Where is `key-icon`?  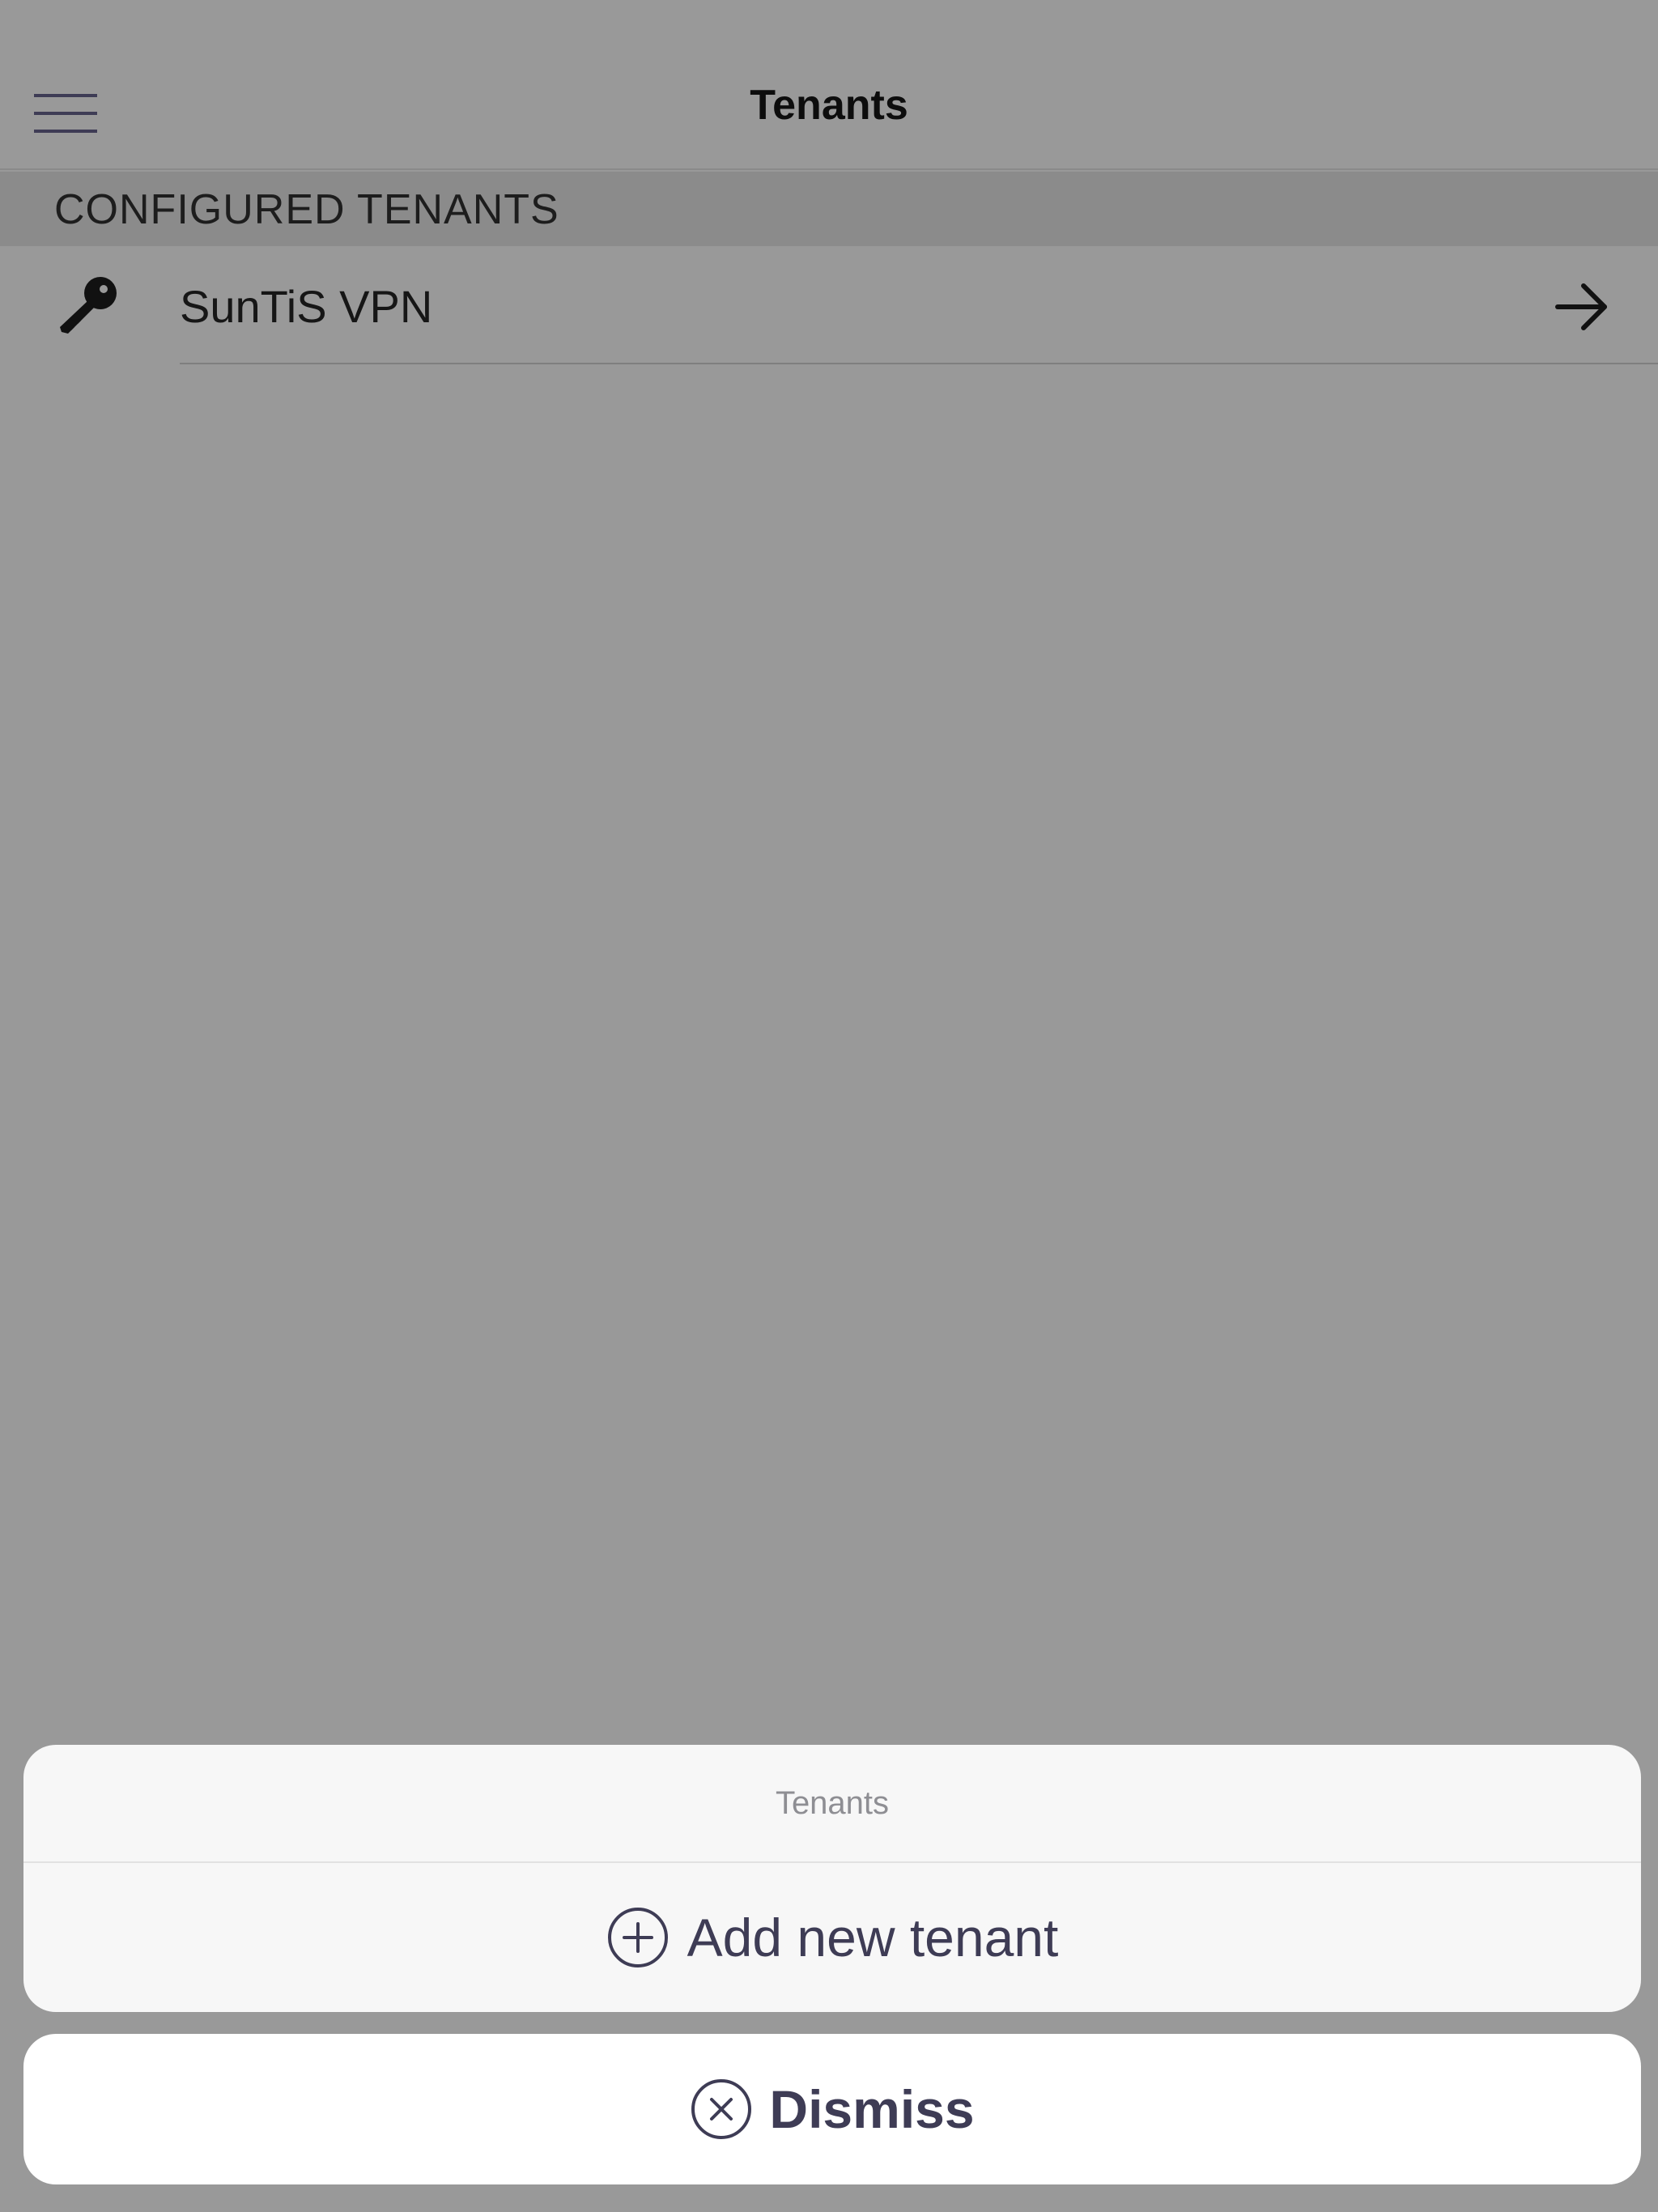
key-icon is located at coordinates (89, 306).